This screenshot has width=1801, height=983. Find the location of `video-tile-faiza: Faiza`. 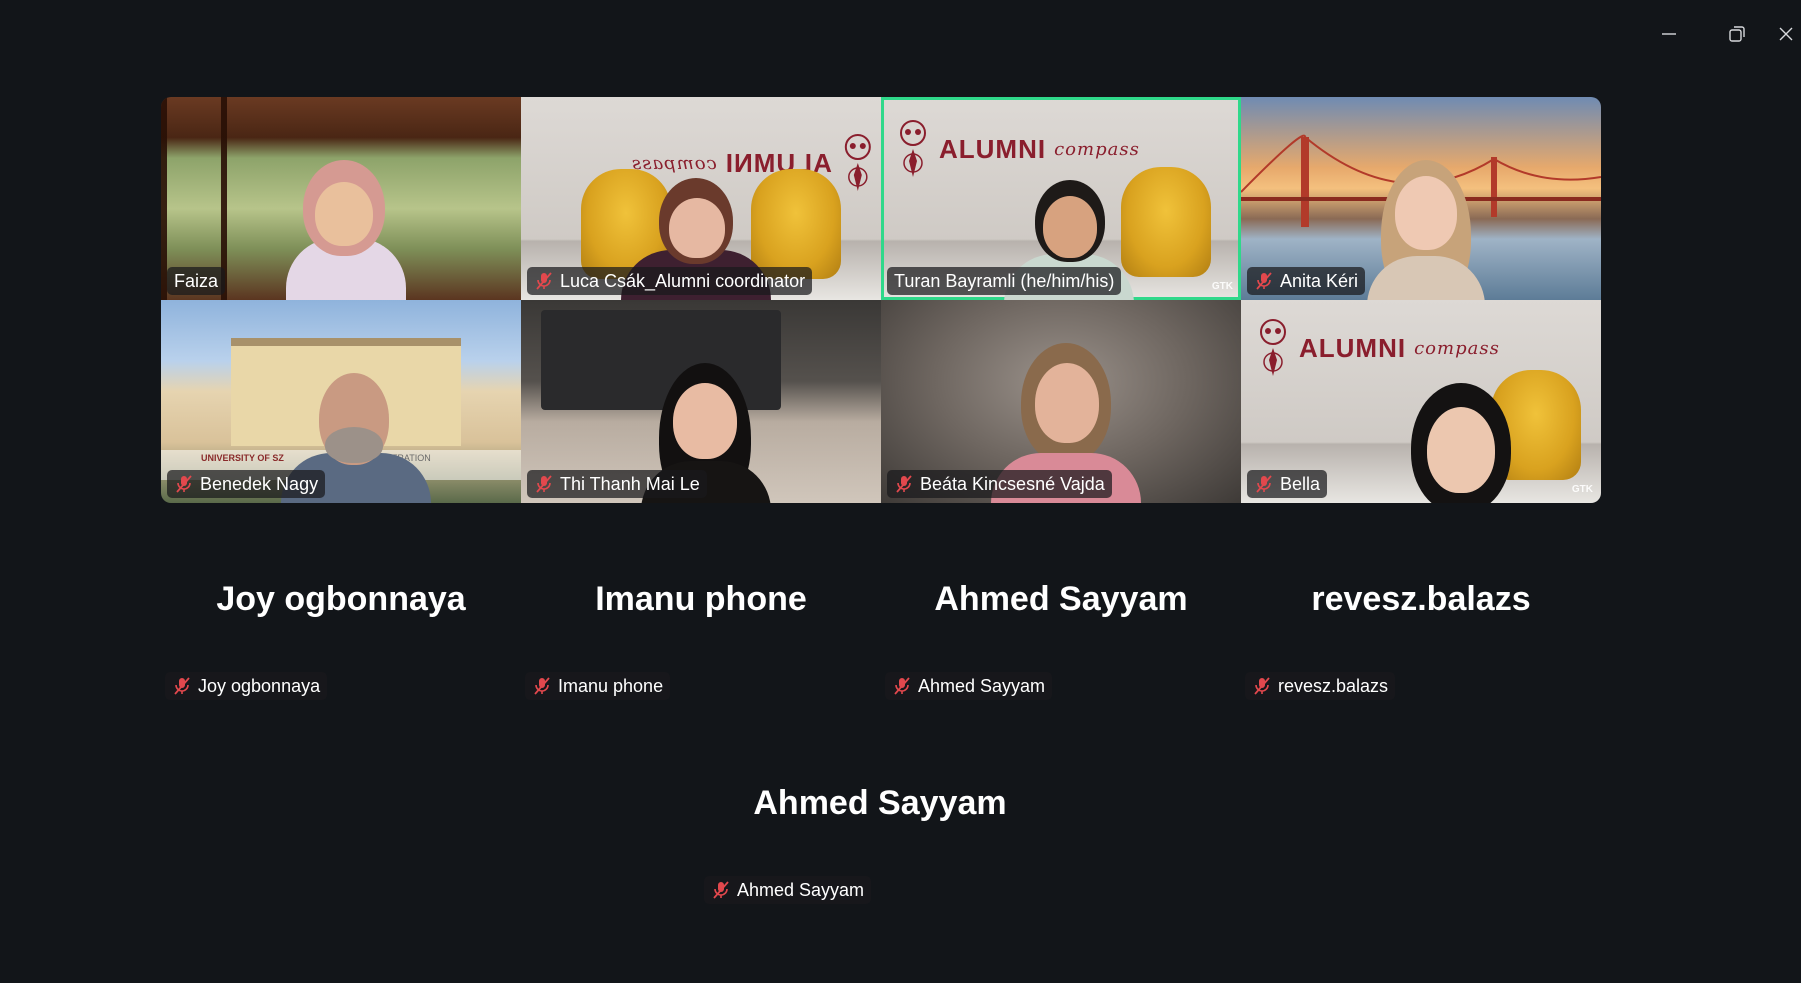

video-tile-faiza: Faiza is located at coordinates (341, 198).